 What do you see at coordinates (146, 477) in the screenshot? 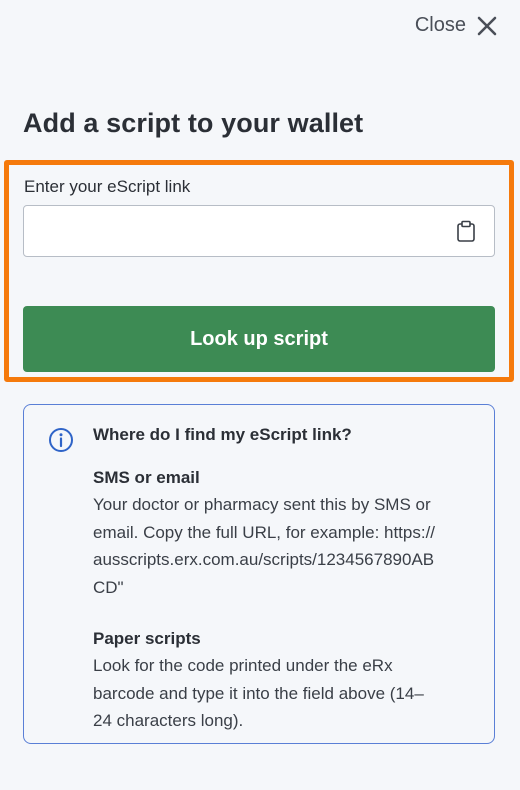
I see `help-section-title: SMS or email` at bounding box center [146, 477].